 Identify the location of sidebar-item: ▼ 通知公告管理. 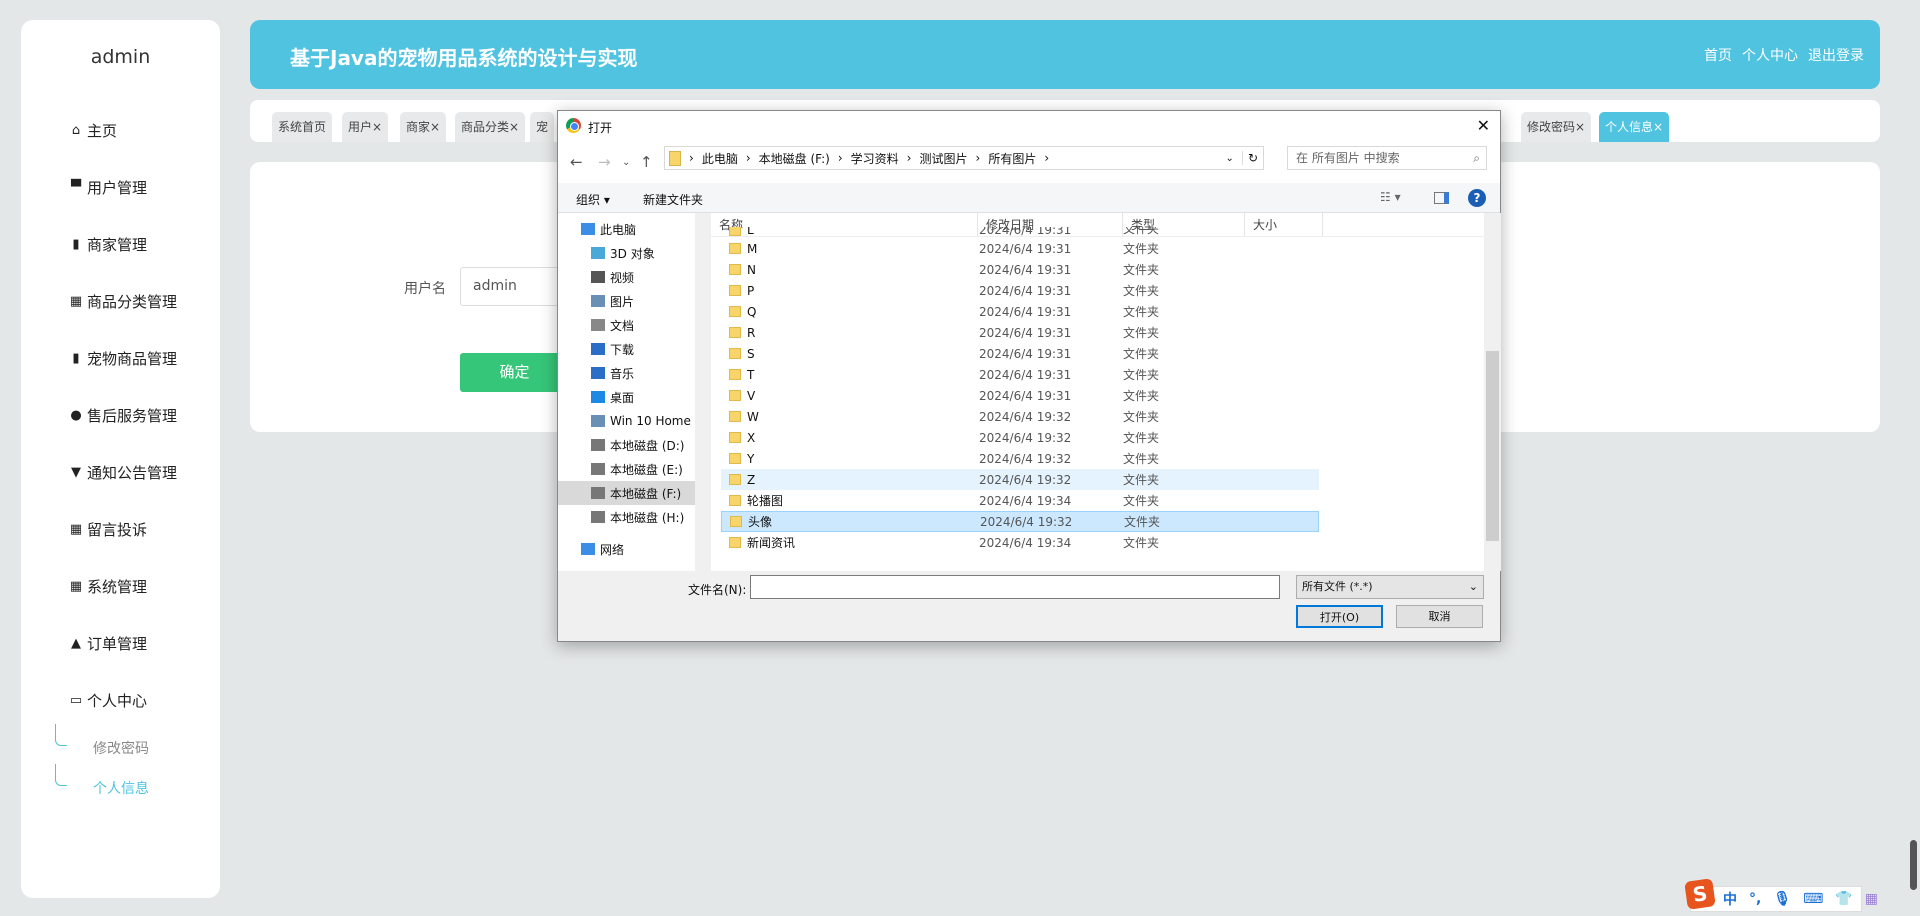
(123, 472).